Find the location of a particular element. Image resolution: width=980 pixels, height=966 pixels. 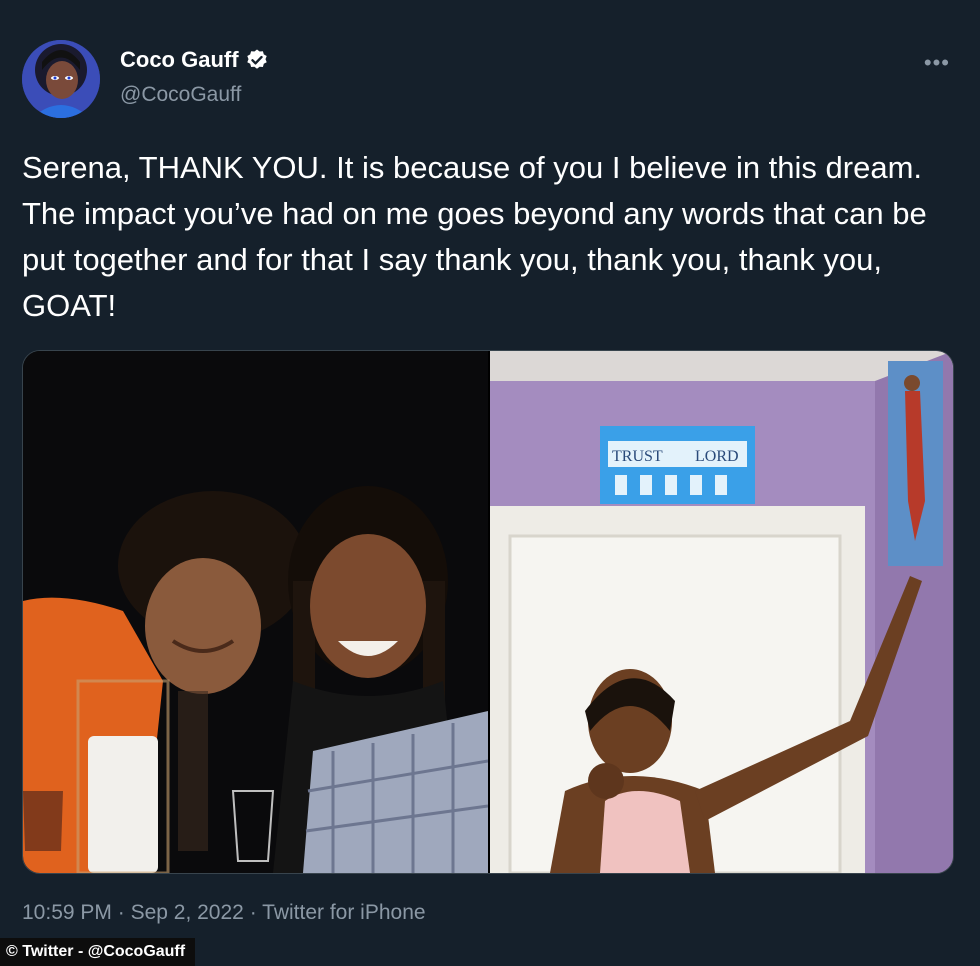

tweet-source: Twitter for iPhone is located at coordinates (343, 912).